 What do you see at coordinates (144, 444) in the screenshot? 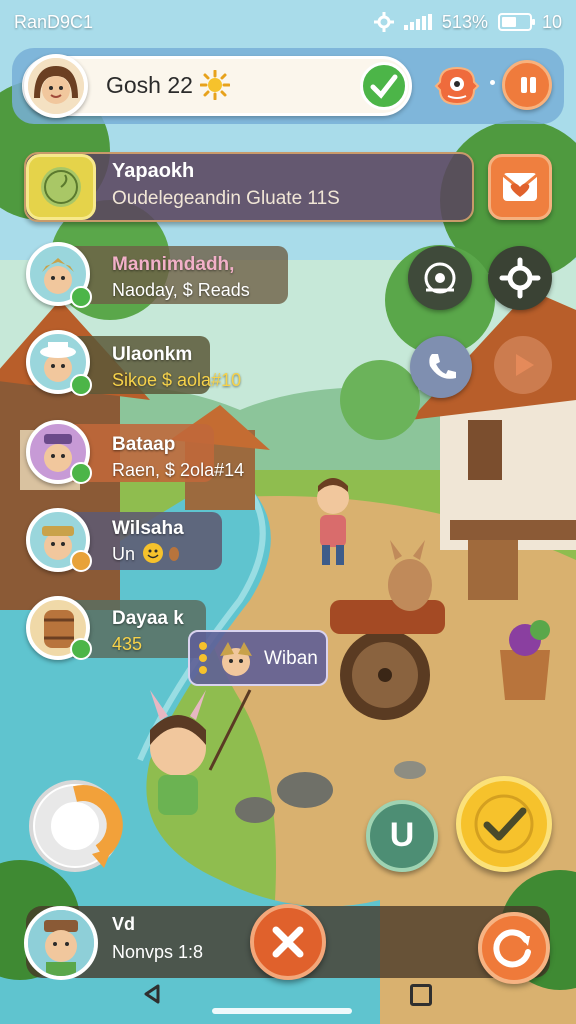
I see `villager-name: Bataap` at bounding box center [144, 444].